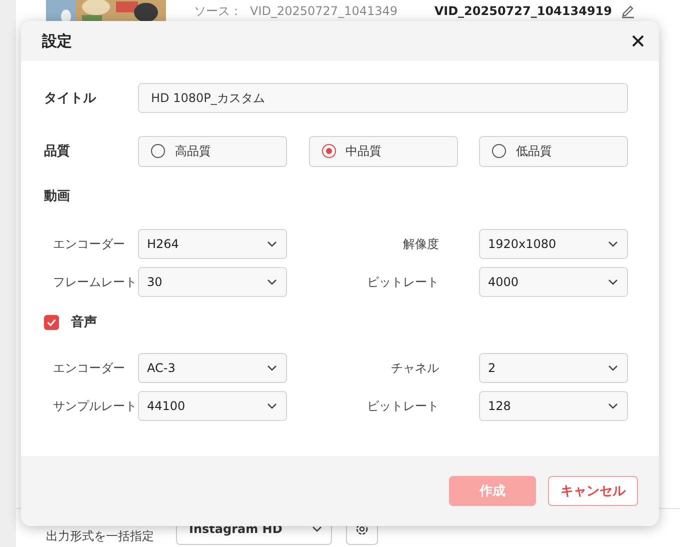 The width and height of the screenshot is (680, 547). I want to click on output-filename: VID_20250727_104134919, so click(523, 11).